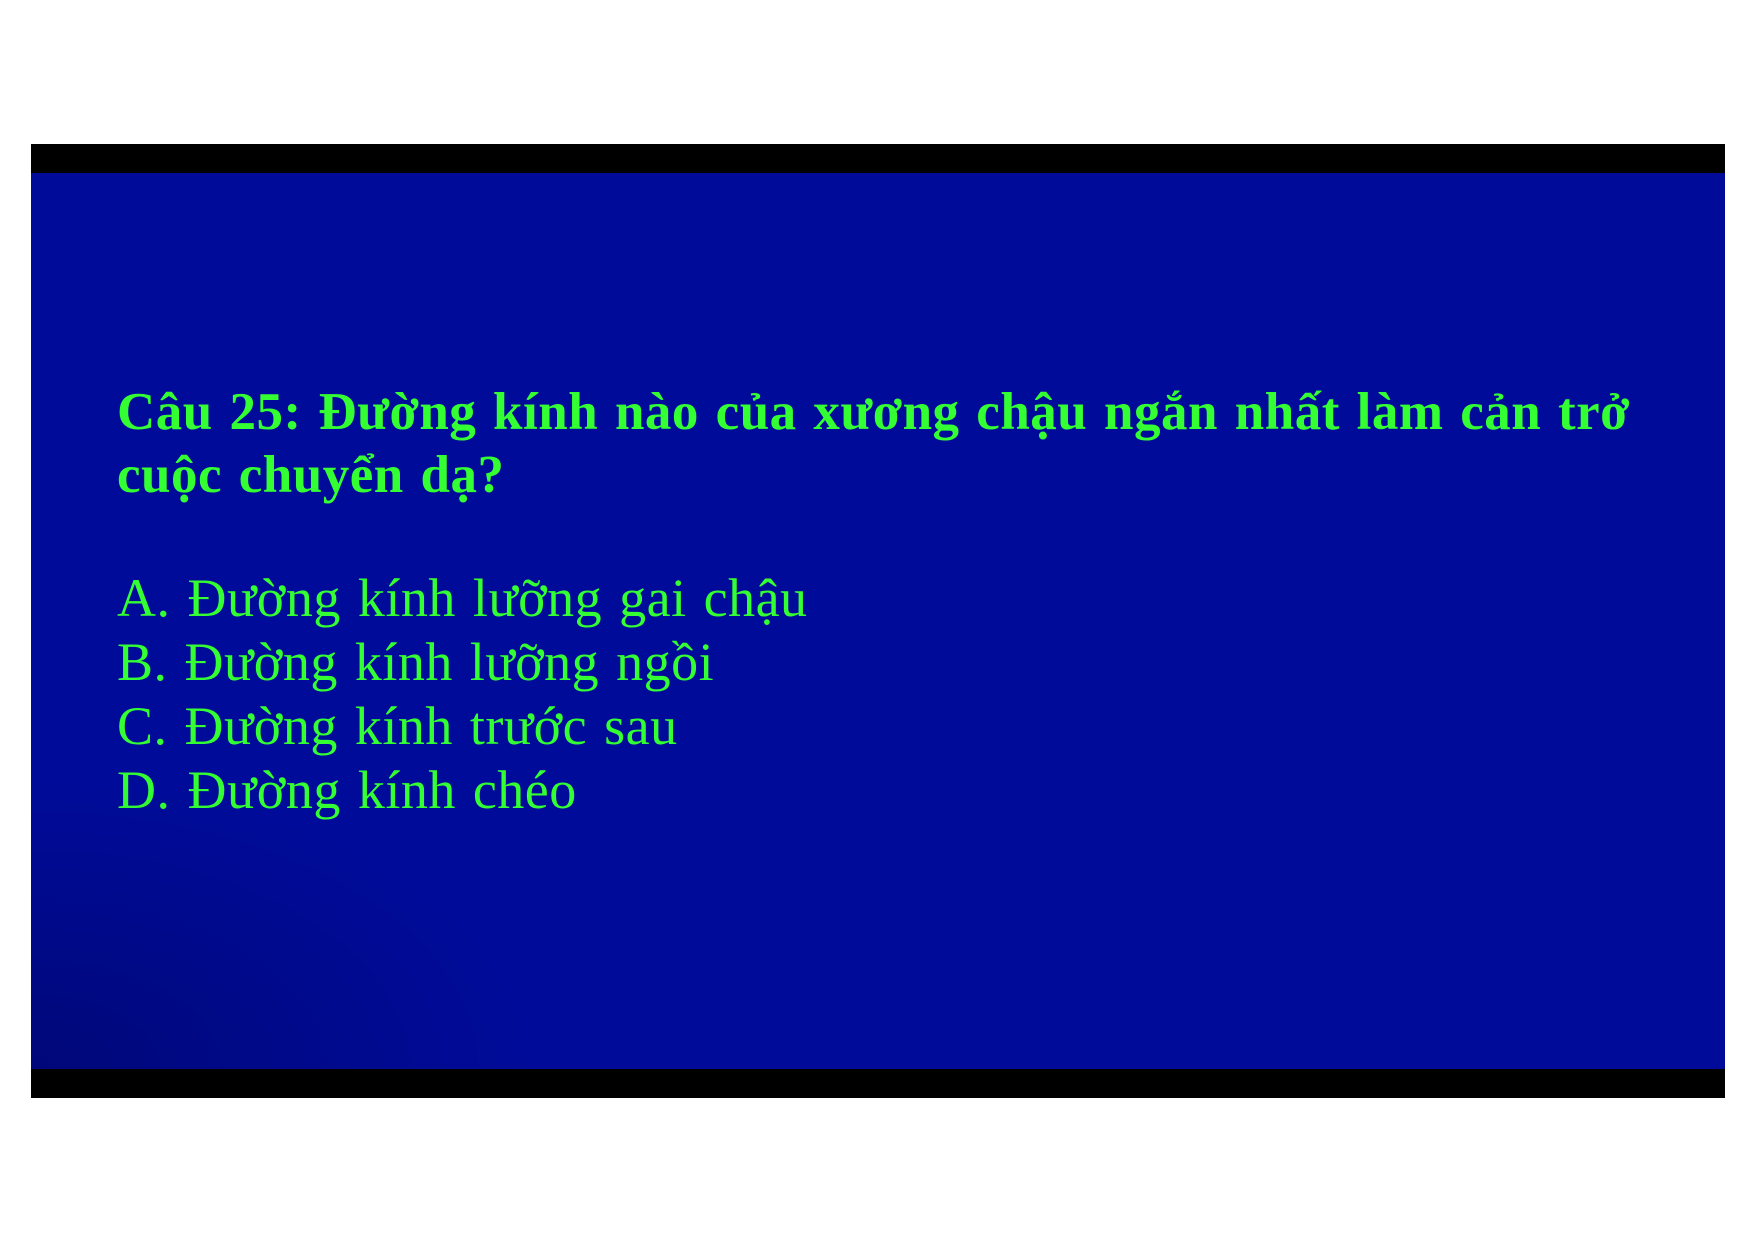 The height and width of the screenshot is (1240, 1755). Describe the element at coordinates (416, 662) in the screenshot. I see `answer-option-b: B. Đường kính lưỡng ngồi` at that location.